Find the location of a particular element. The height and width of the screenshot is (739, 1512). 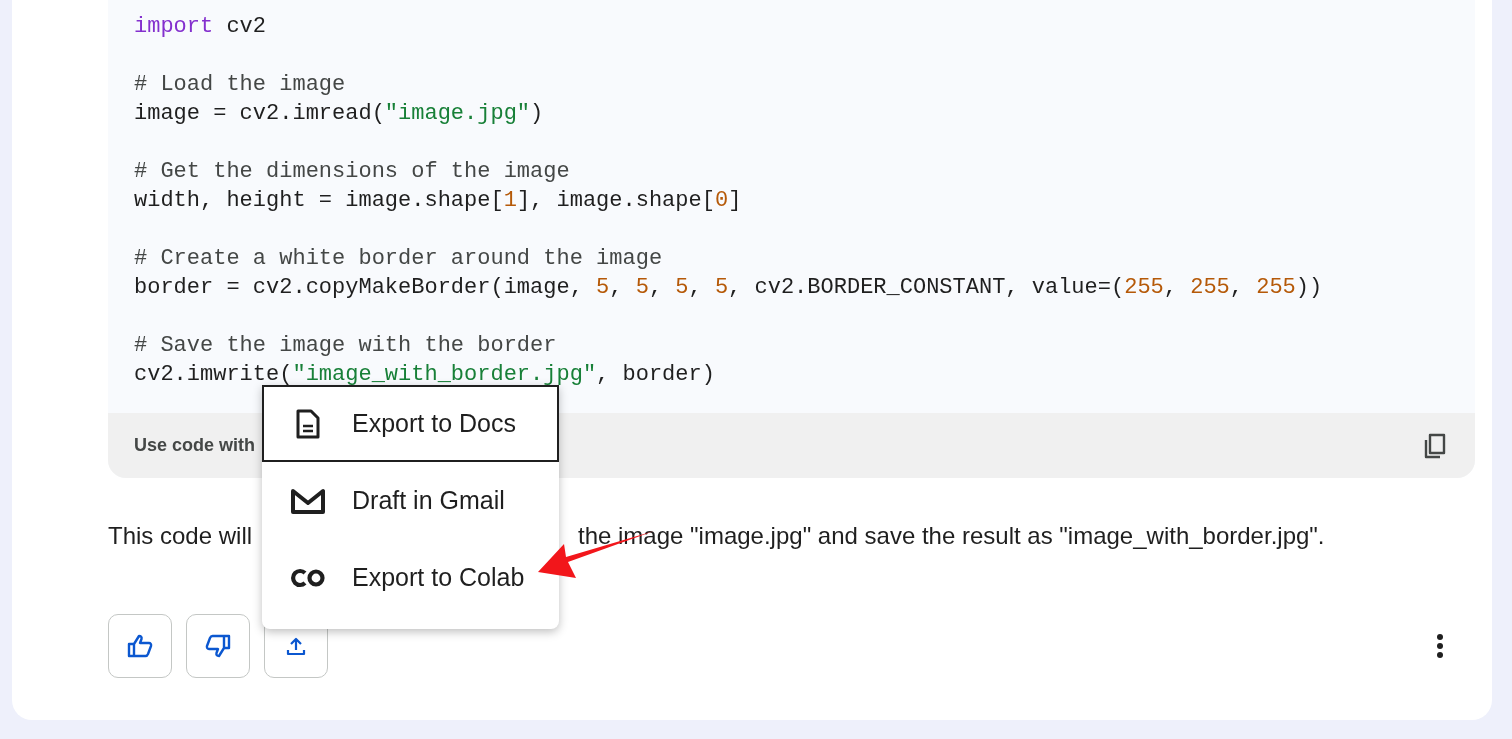

code-line: image = cv2.imread("image.jpg") is located at coordinates (339, 114).